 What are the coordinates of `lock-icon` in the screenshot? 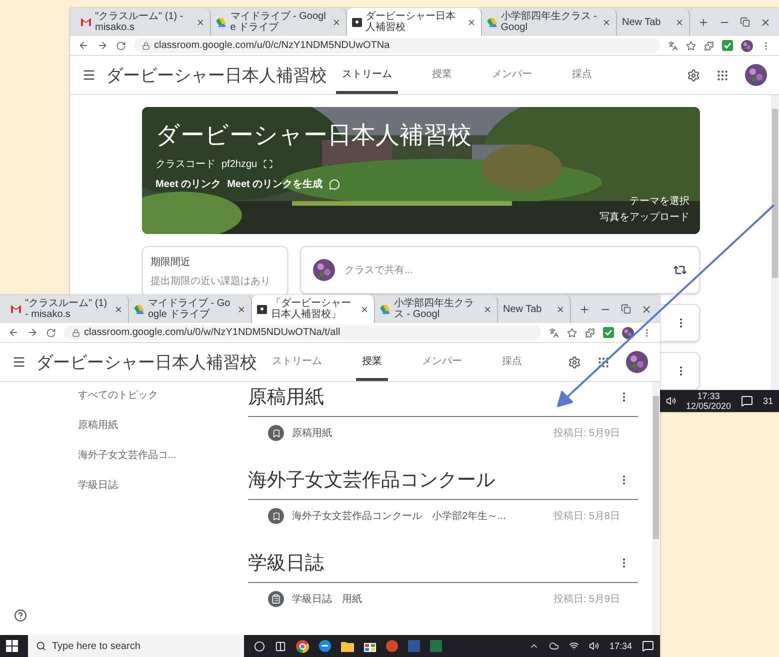 It's located at (146, 46).